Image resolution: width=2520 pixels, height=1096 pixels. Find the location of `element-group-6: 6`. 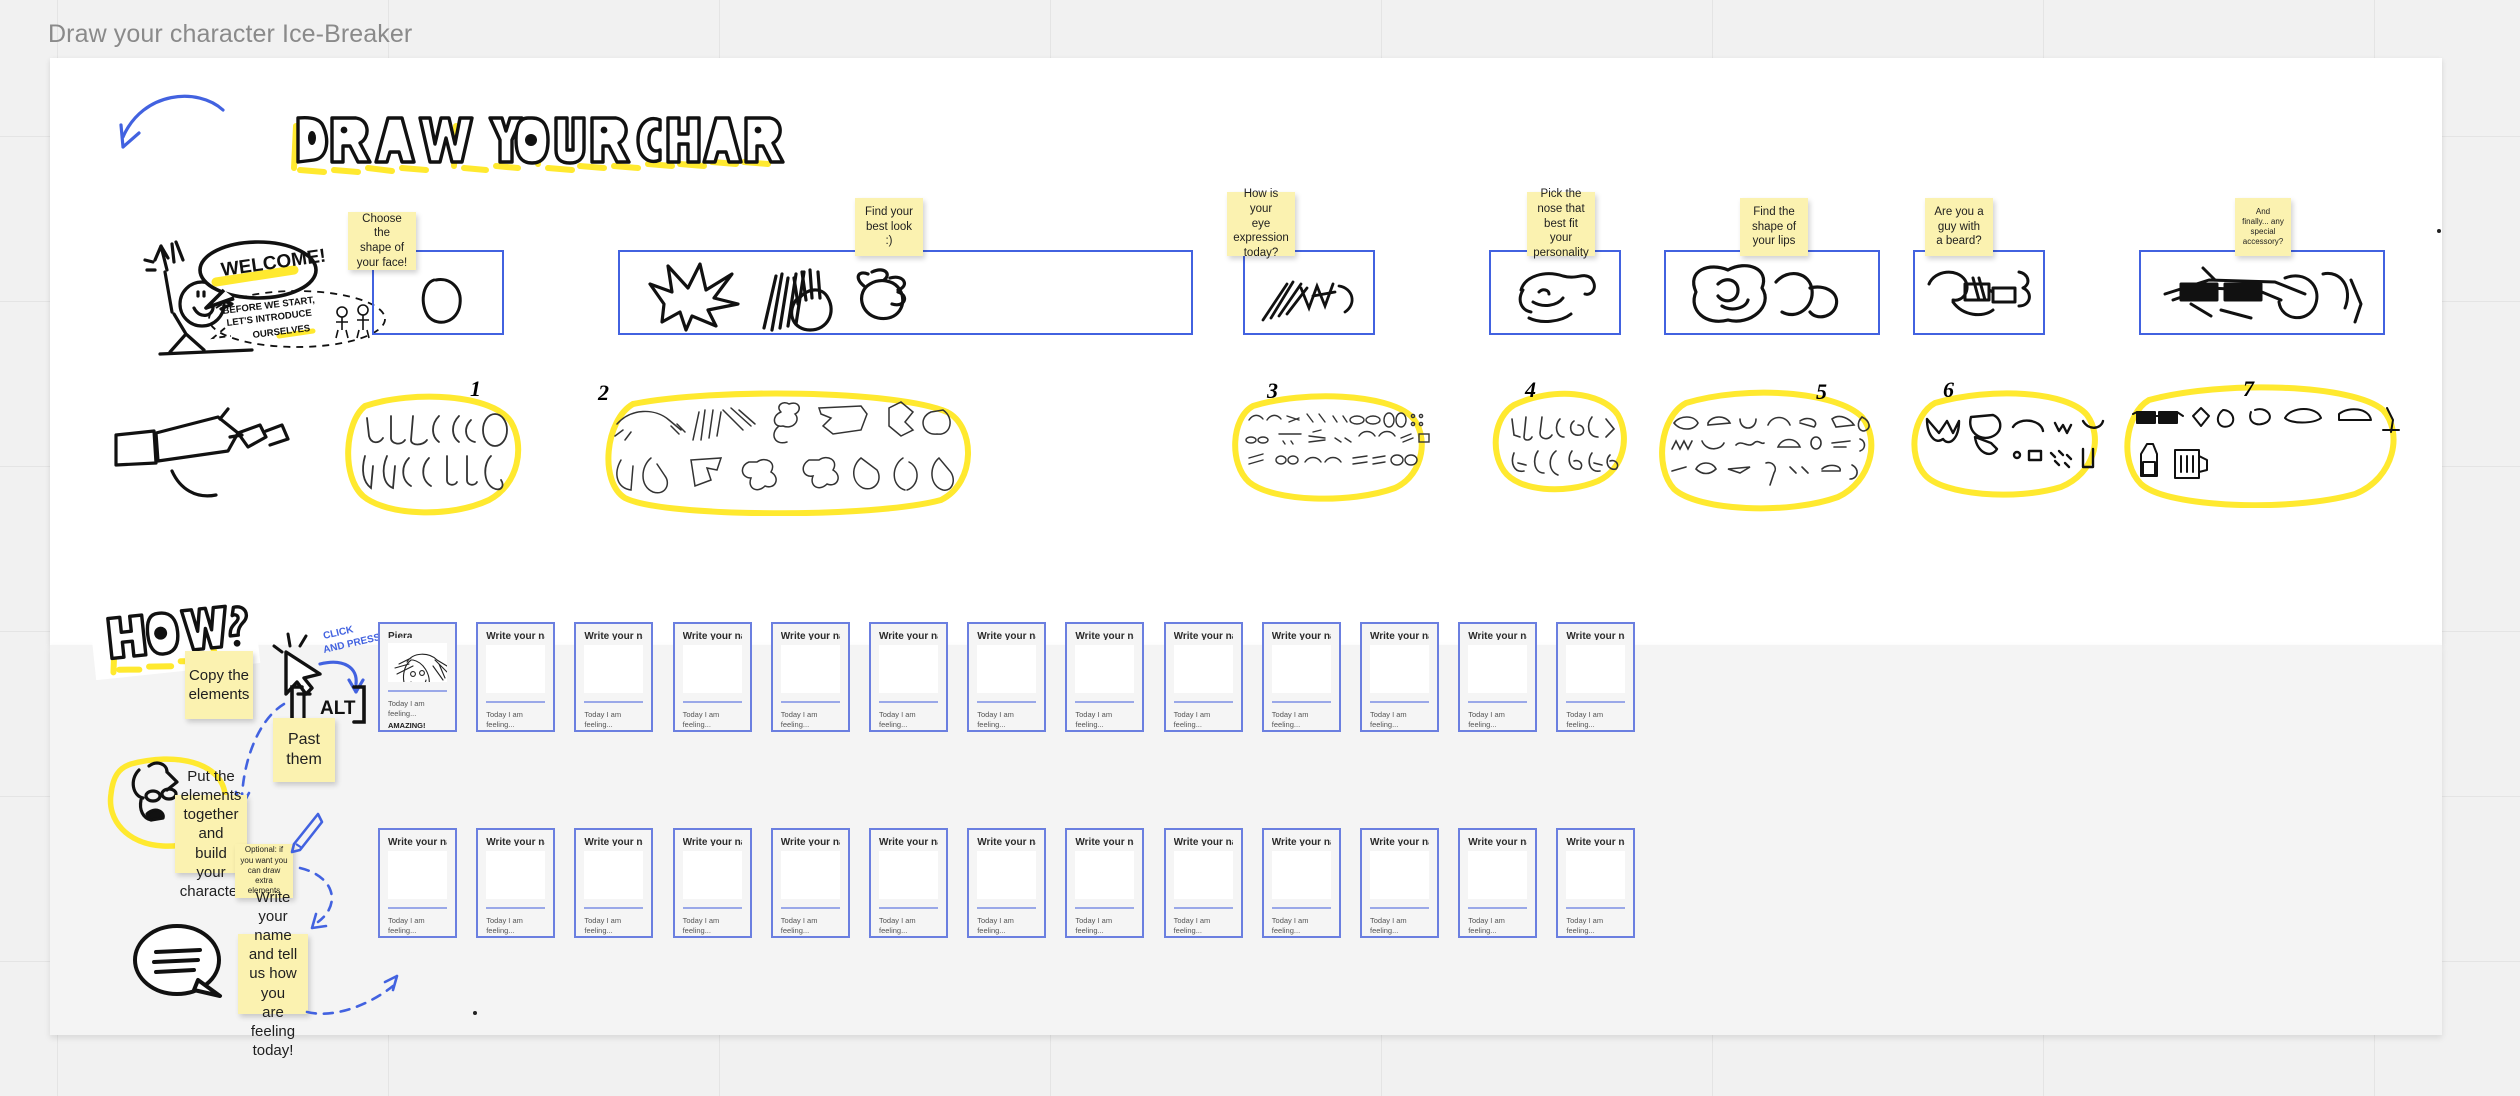

element-group-6: 6 is located at coordinates (2005, 439).